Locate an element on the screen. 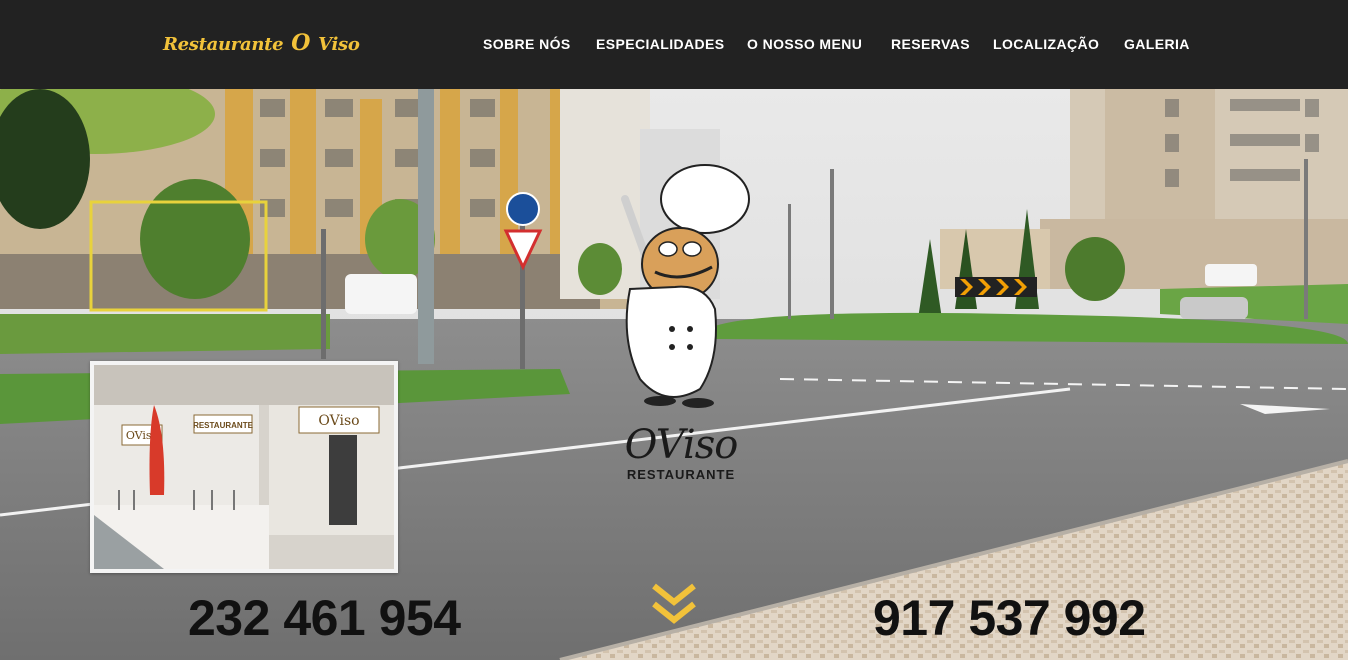 This screenshot has width=1348, height=660. phone-mobile: 917 537 992 is located at coordinates (1009, 618).